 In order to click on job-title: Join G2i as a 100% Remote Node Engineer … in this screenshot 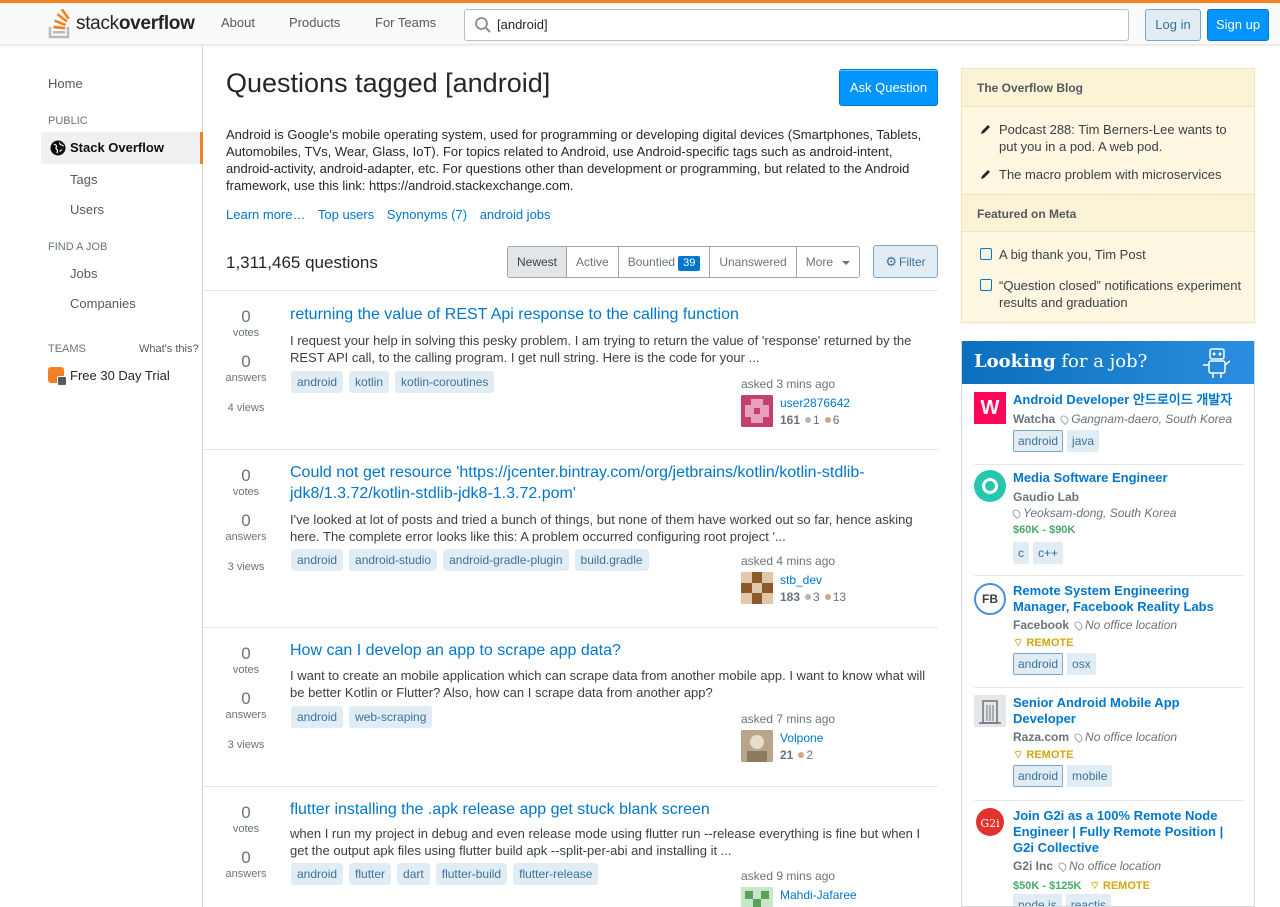, I will do `click(1128, 832)`.